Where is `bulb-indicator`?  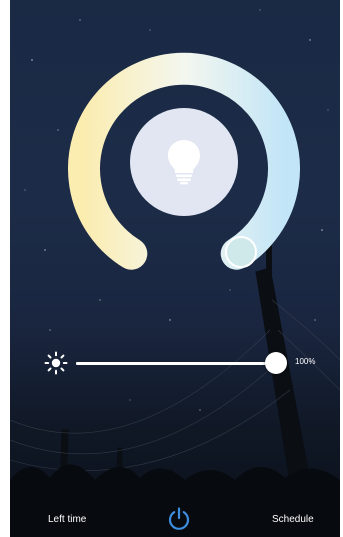 bulb-indicator is located at coordinates (184, 162).